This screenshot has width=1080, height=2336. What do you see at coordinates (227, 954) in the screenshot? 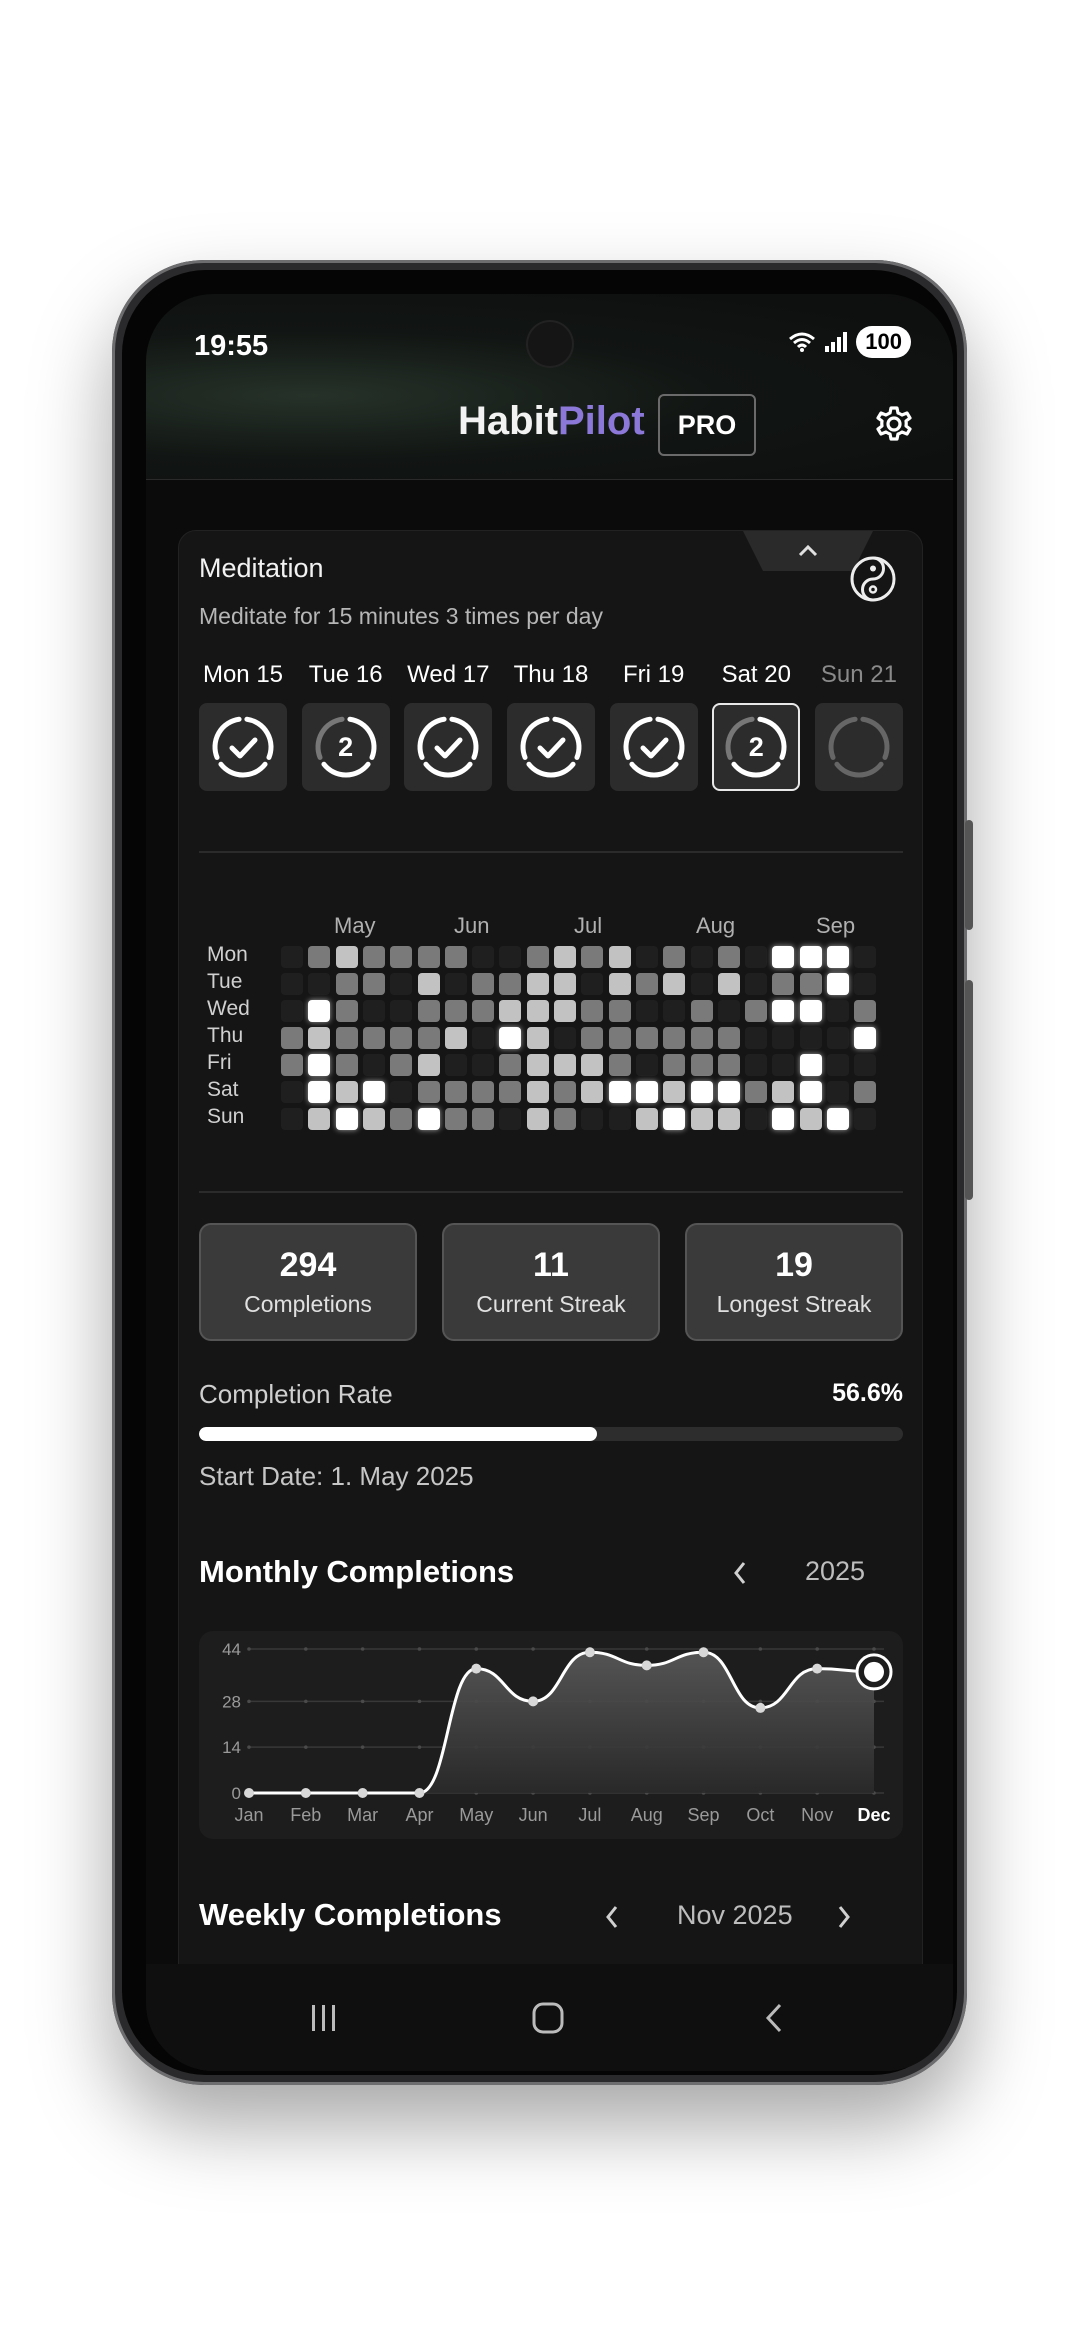
I see `heatmap-weekday-label: Mon` at bounding box center [227, 954].